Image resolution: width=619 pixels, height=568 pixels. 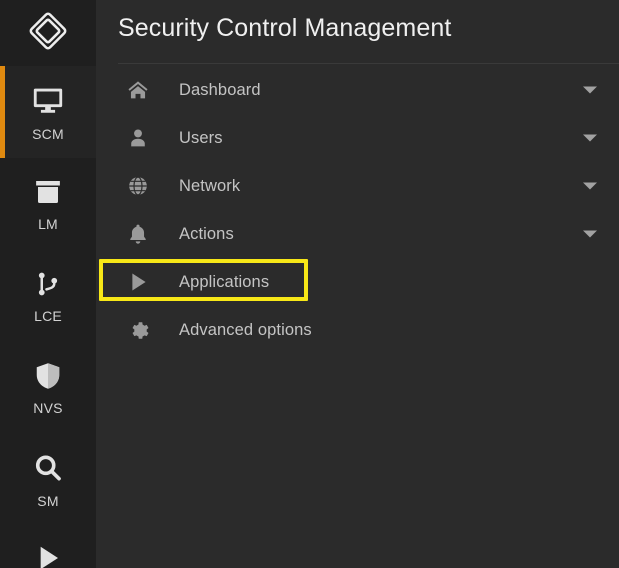 What do you see at coordinates (48, 133) in the screenshot?
I see `rail-item-label: SCM` at bounding box center [48, 133].